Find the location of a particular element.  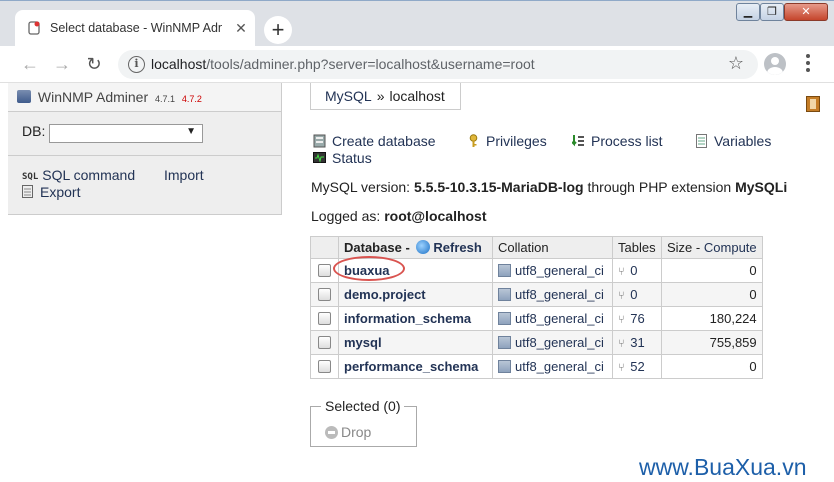

app-title-link: WinNMP Adminer is located at coordinates (93, 97).